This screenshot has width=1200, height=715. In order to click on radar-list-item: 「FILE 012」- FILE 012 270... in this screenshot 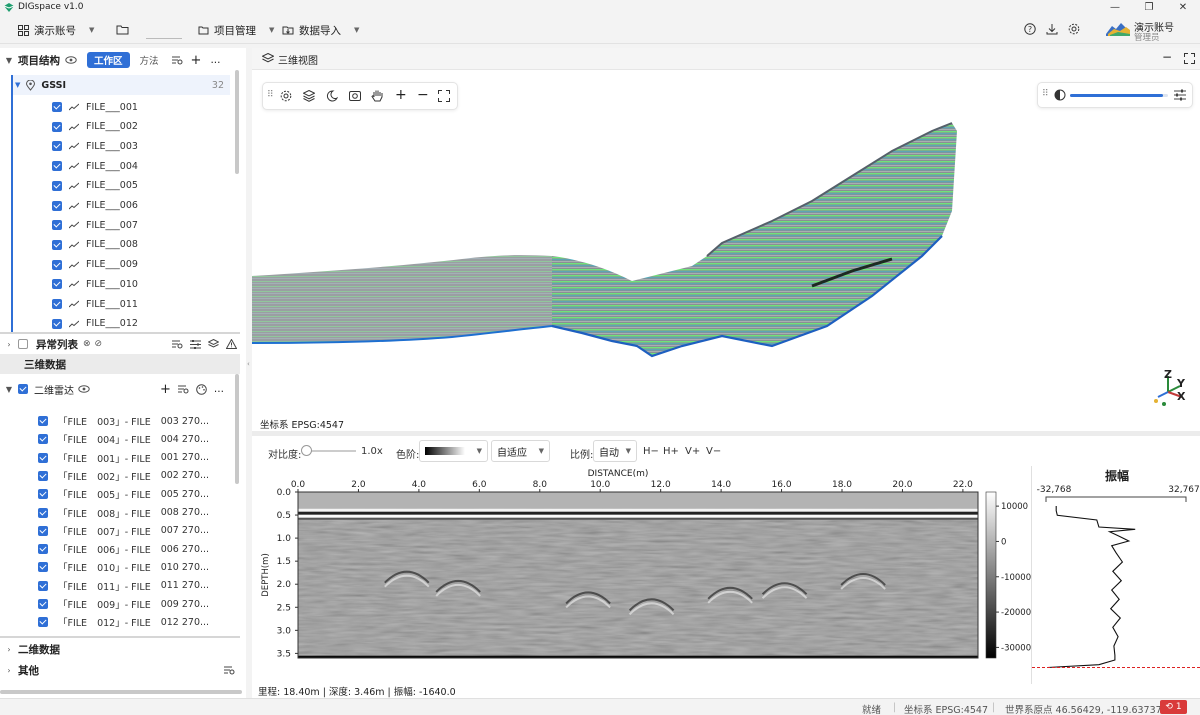, I will do `click(123, 622)`.